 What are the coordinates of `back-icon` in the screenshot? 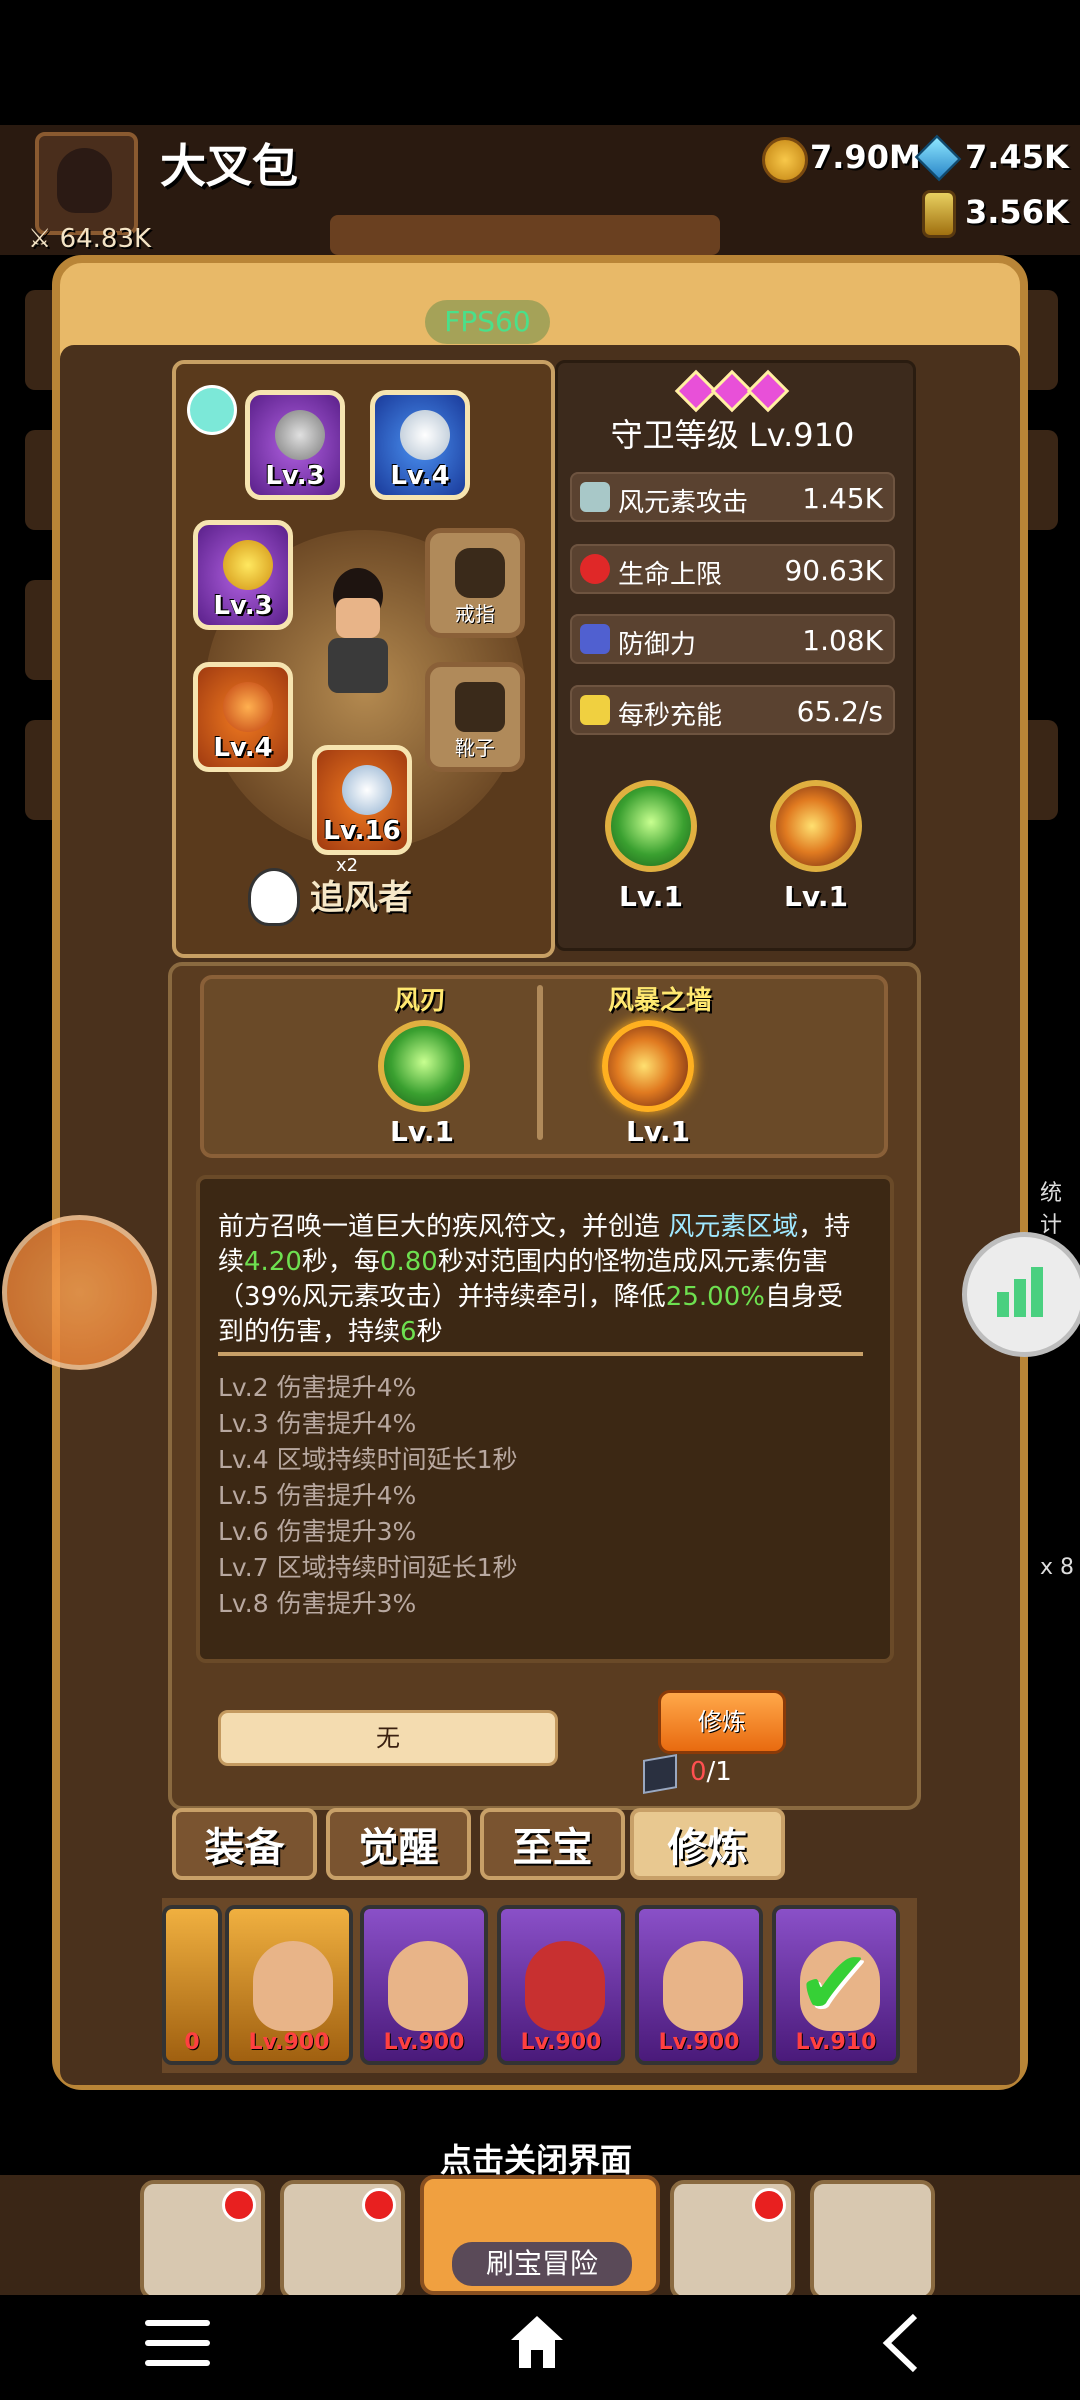 It's located at (900, 2343).